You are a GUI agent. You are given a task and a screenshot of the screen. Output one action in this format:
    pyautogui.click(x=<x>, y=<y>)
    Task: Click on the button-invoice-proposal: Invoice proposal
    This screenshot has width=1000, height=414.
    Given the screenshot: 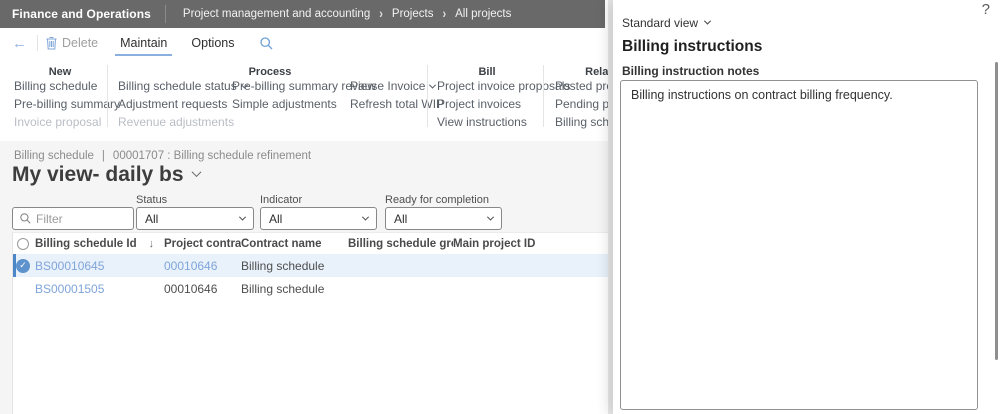 What is the action you would take?
    pyautogui.click(x=58, y=122)
    